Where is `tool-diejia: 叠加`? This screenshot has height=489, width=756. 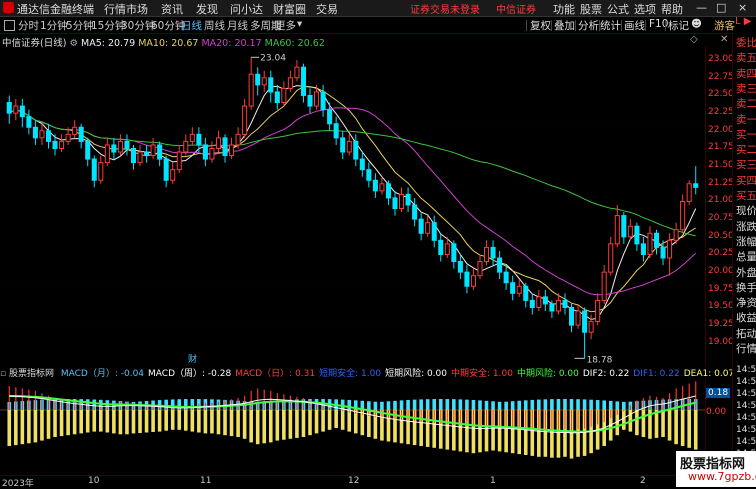 tool-diejia: 叠加 is located at coordinates (564, 25).